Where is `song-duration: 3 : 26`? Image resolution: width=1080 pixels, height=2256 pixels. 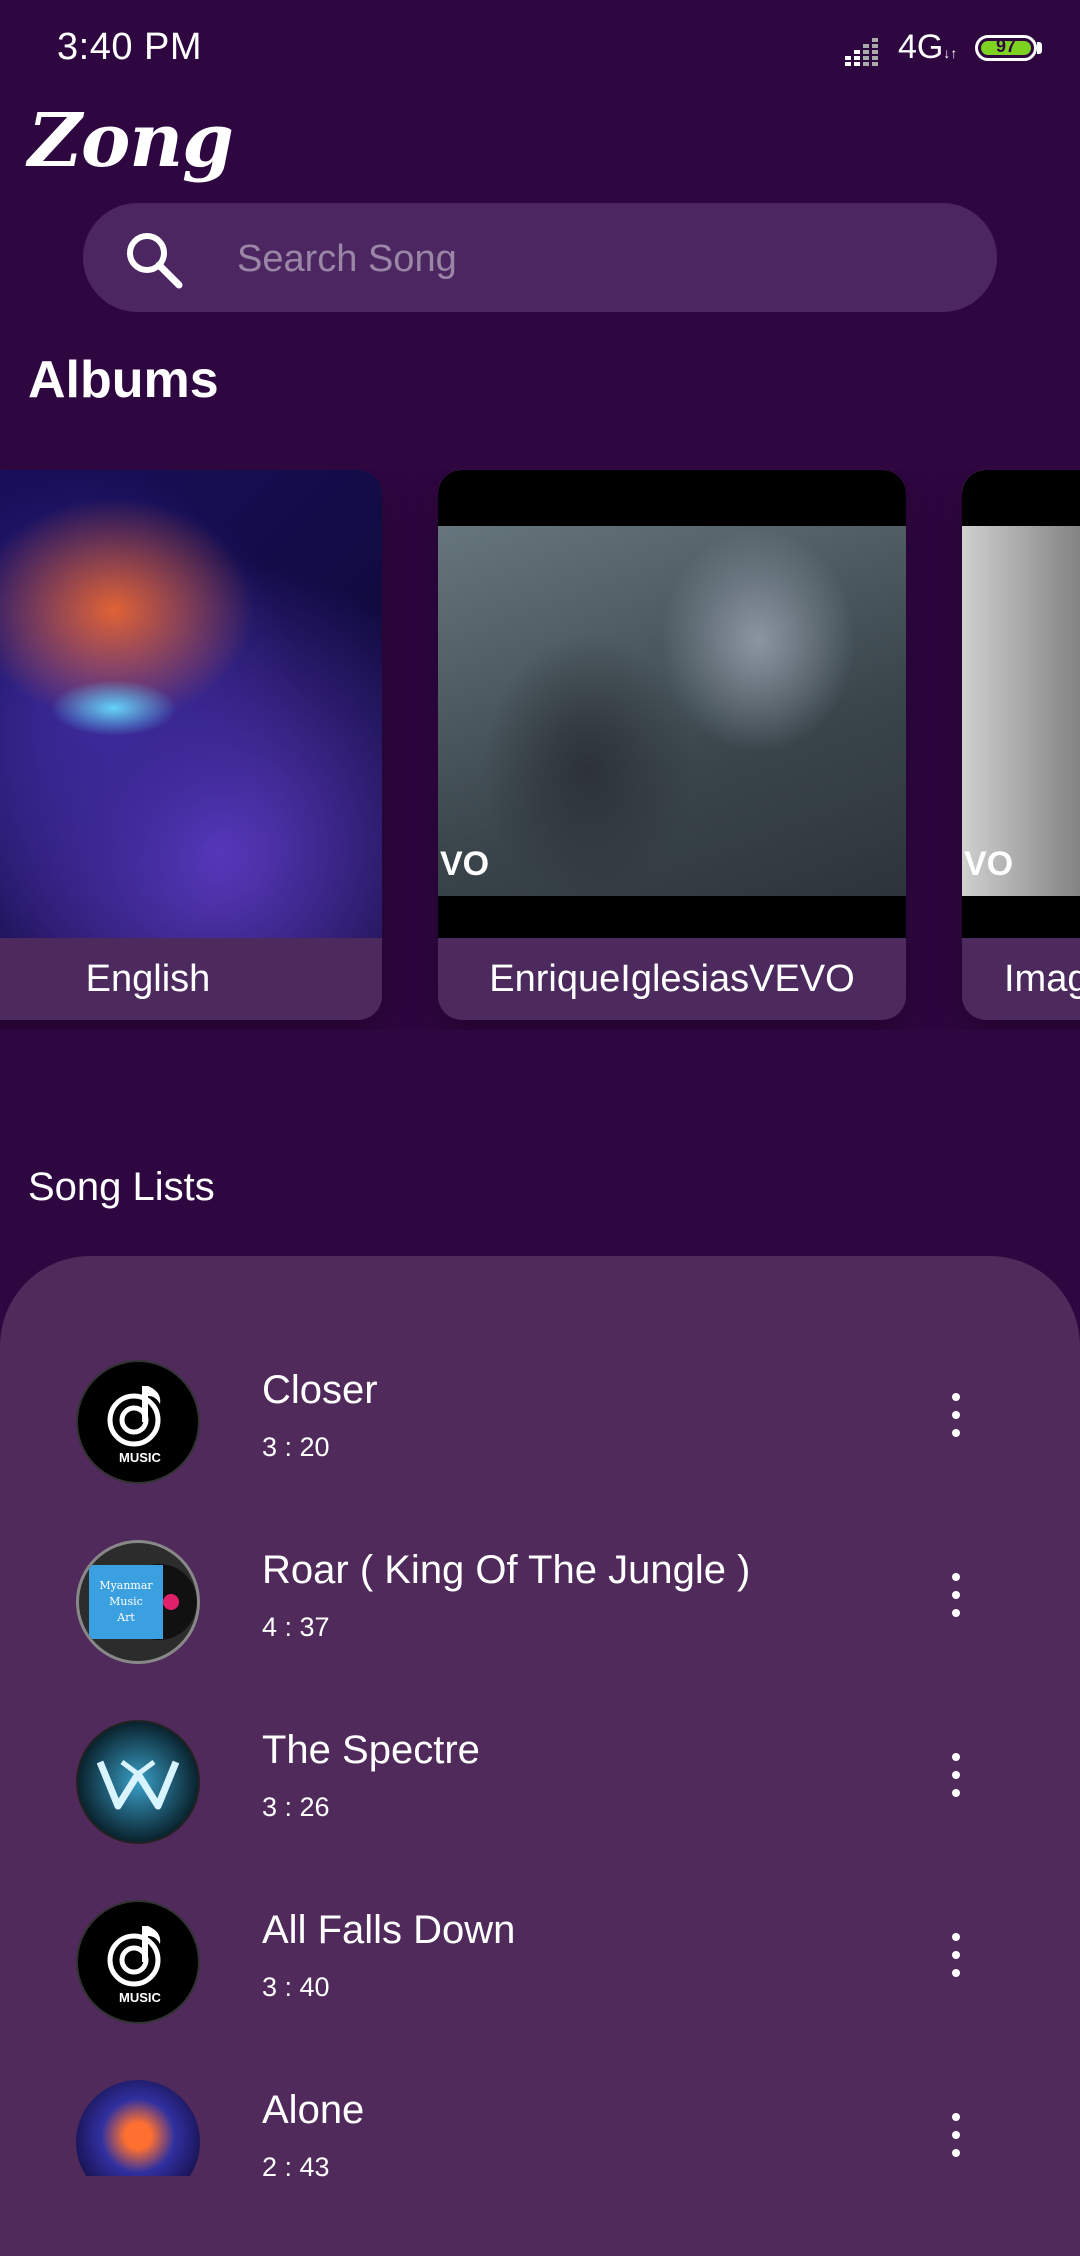
song-duration: 3 : 26 is located at coordinates (296, 1807).